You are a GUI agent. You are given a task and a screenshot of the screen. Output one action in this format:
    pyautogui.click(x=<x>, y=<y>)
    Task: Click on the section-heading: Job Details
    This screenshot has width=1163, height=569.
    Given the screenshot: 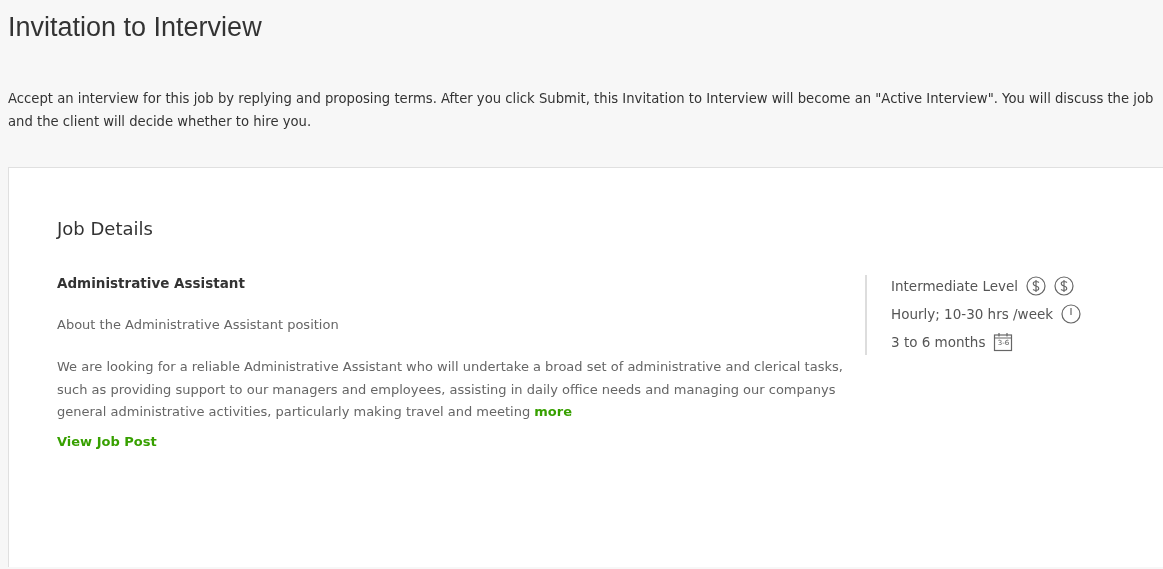 What is the action you would take?
    pyautogui.click(x=105, y=228)
    